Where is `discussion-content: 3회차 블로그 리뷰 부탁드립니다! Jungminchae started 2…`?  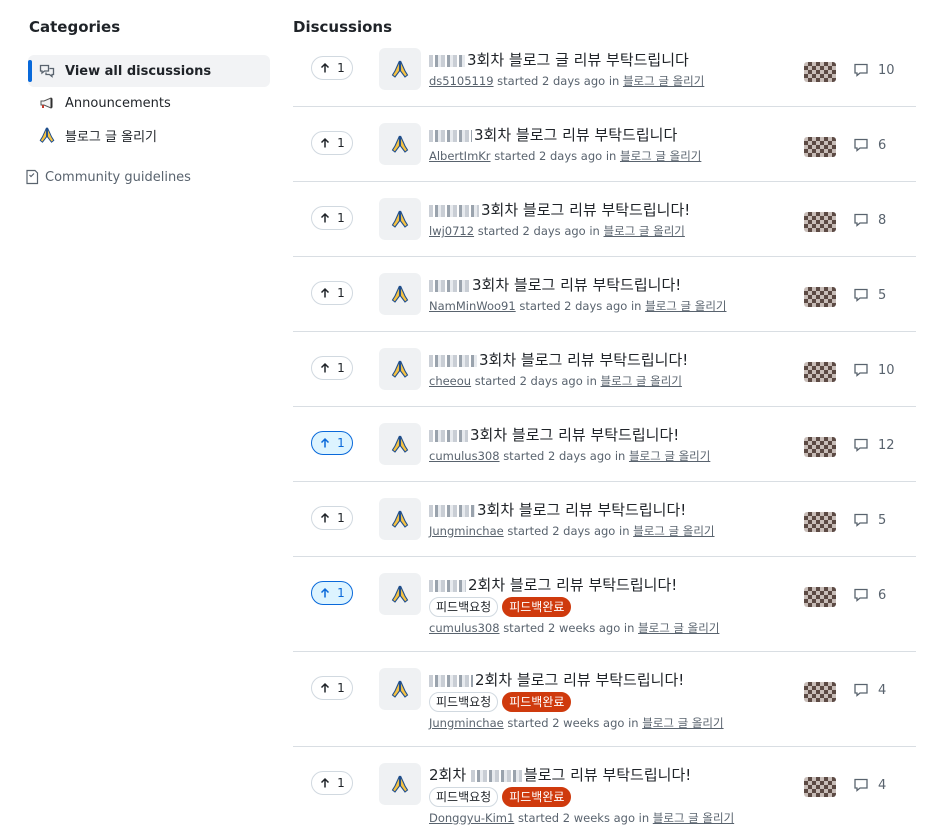 discussion-content: 3회차 블로그 리뷰 부탁드립니다! Jungminchae started 2… is located at coordinates (609, 520).